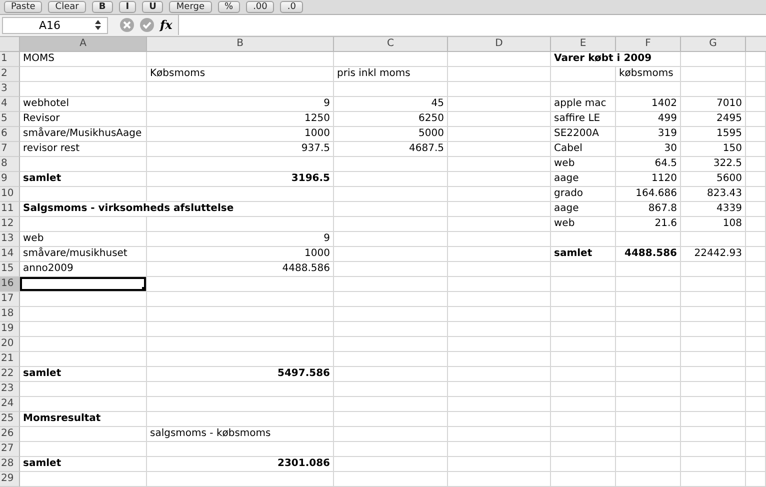  I want to click on cancel-icon, so click(127, 25).